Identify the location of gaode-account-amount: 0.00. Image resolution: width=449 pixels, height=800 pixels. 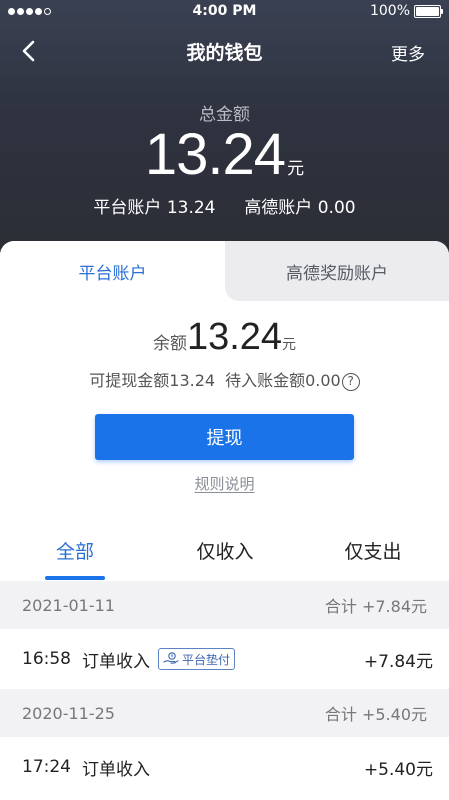
(336, 208).